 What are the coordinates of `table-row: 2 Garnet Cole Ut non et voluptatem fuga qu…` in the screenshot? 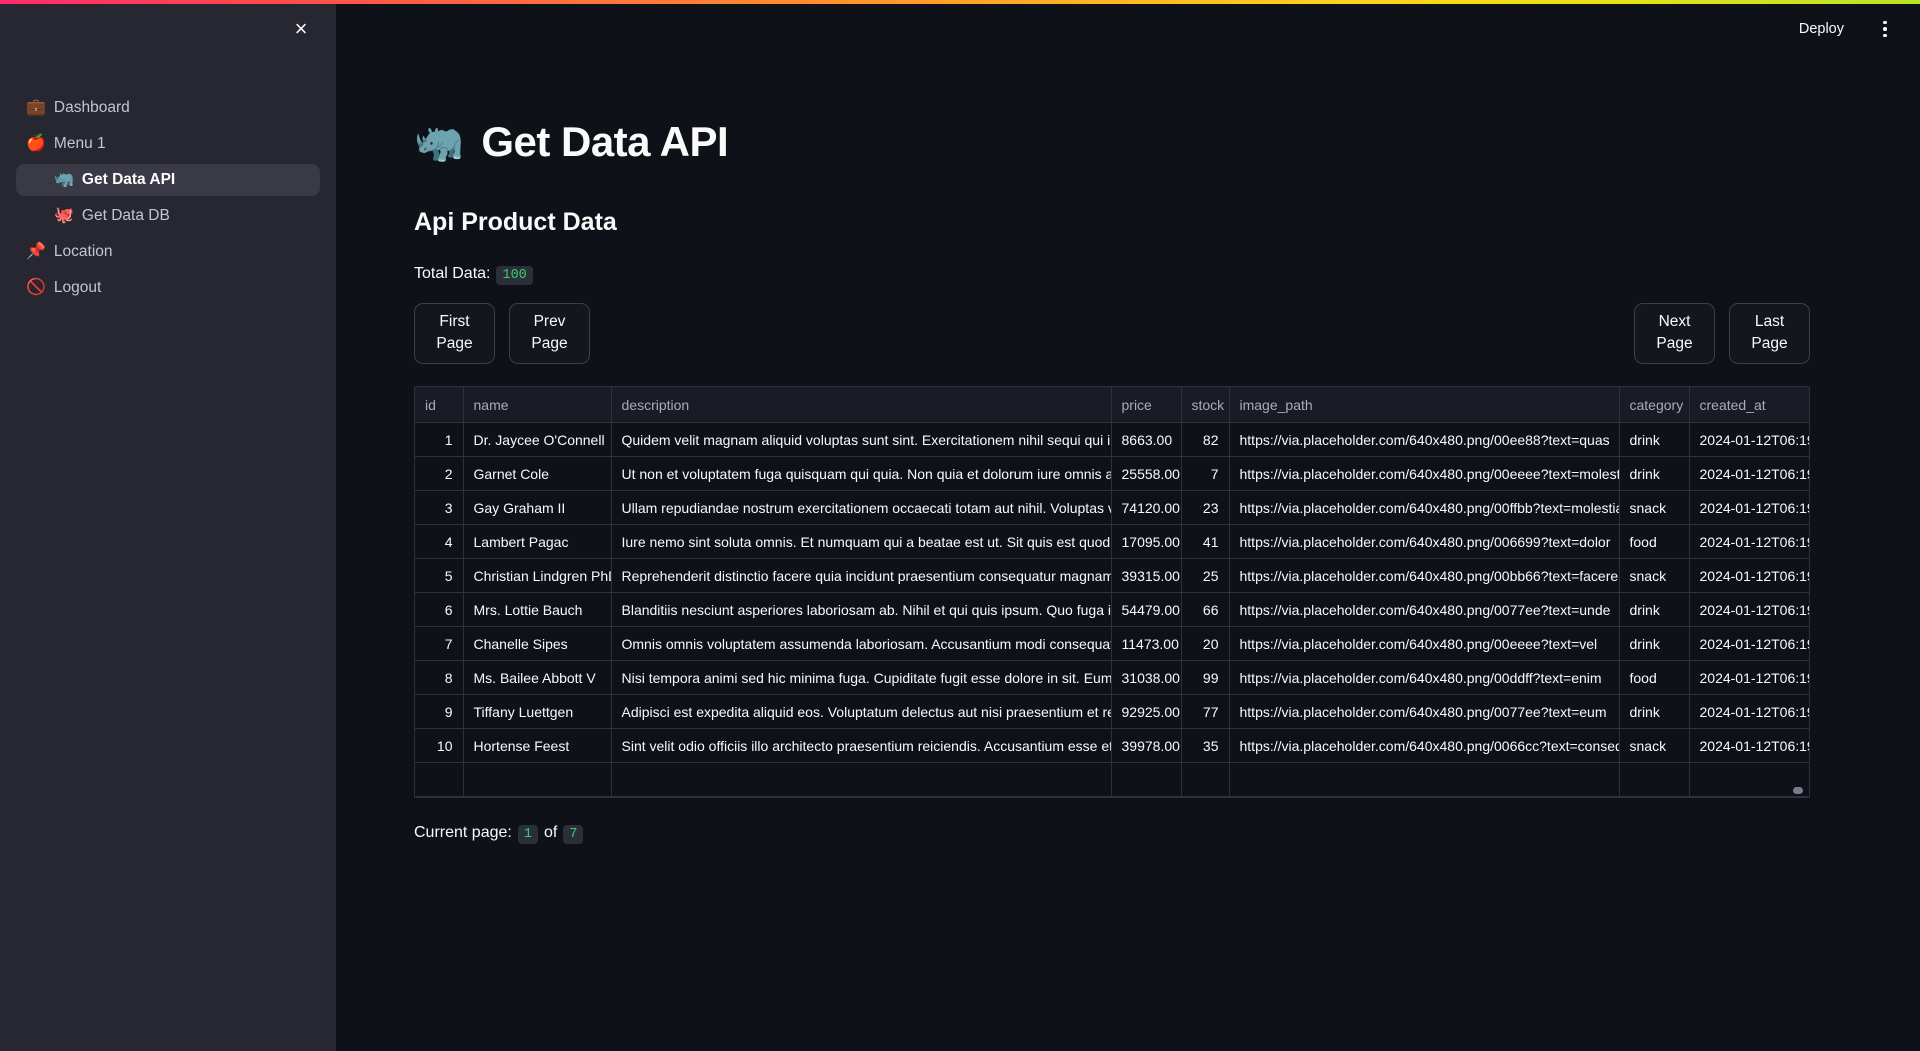 It's located at (1112, 474).